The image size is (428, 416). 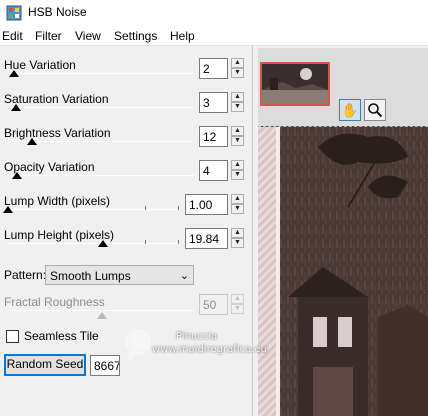 What do you see at coordinates (213, 68) in the screenshot?
I see `hue-variation-input: 2` at bounding box center [213, 68].